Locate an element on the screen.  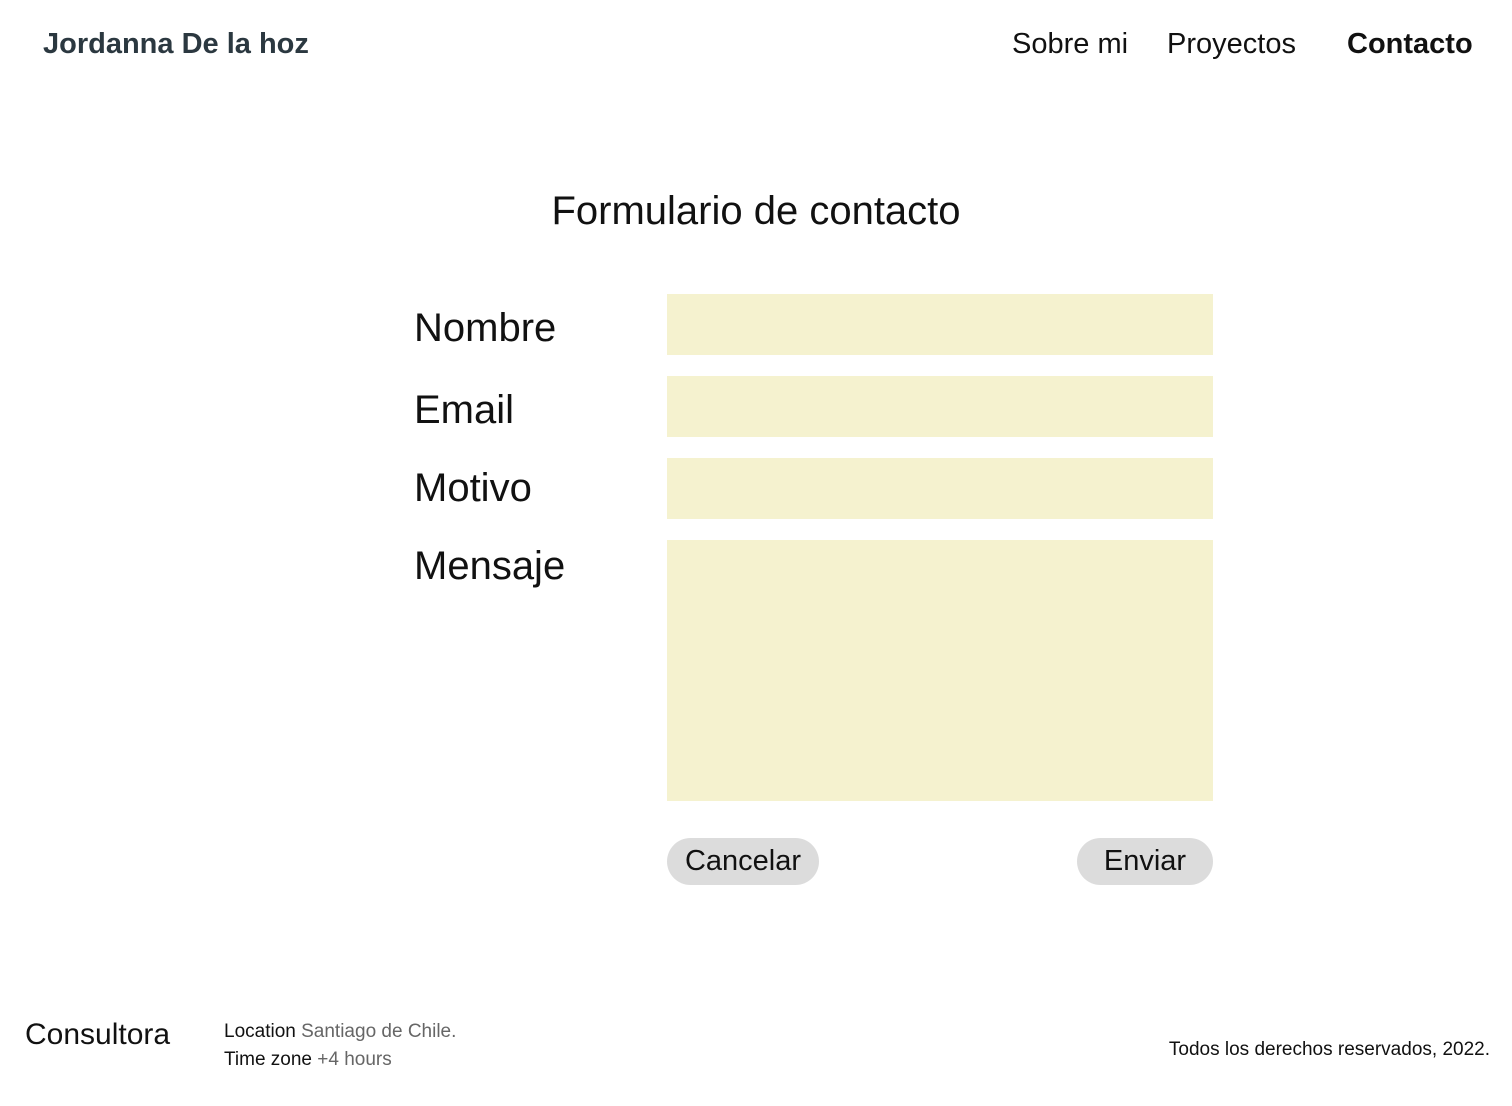
copyright-text: Todos los derechos reservados, 2022. is located at coordinates (1329, 1049).